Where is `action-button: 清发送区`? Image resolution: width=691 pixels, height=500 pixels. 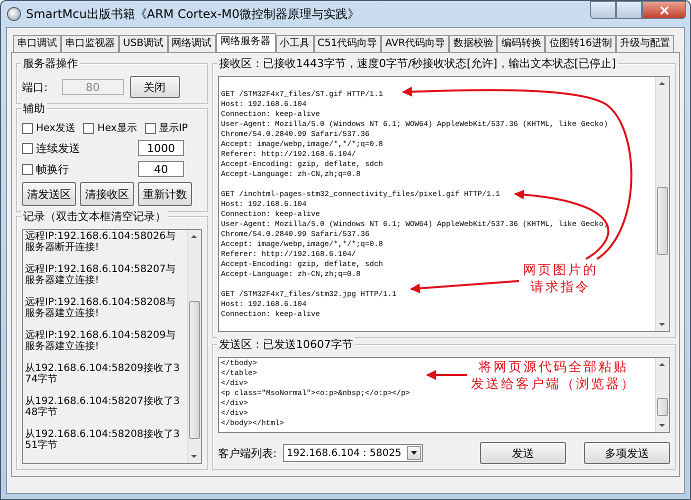 action-button: 清发送区 is located at coordinates (49, 194).